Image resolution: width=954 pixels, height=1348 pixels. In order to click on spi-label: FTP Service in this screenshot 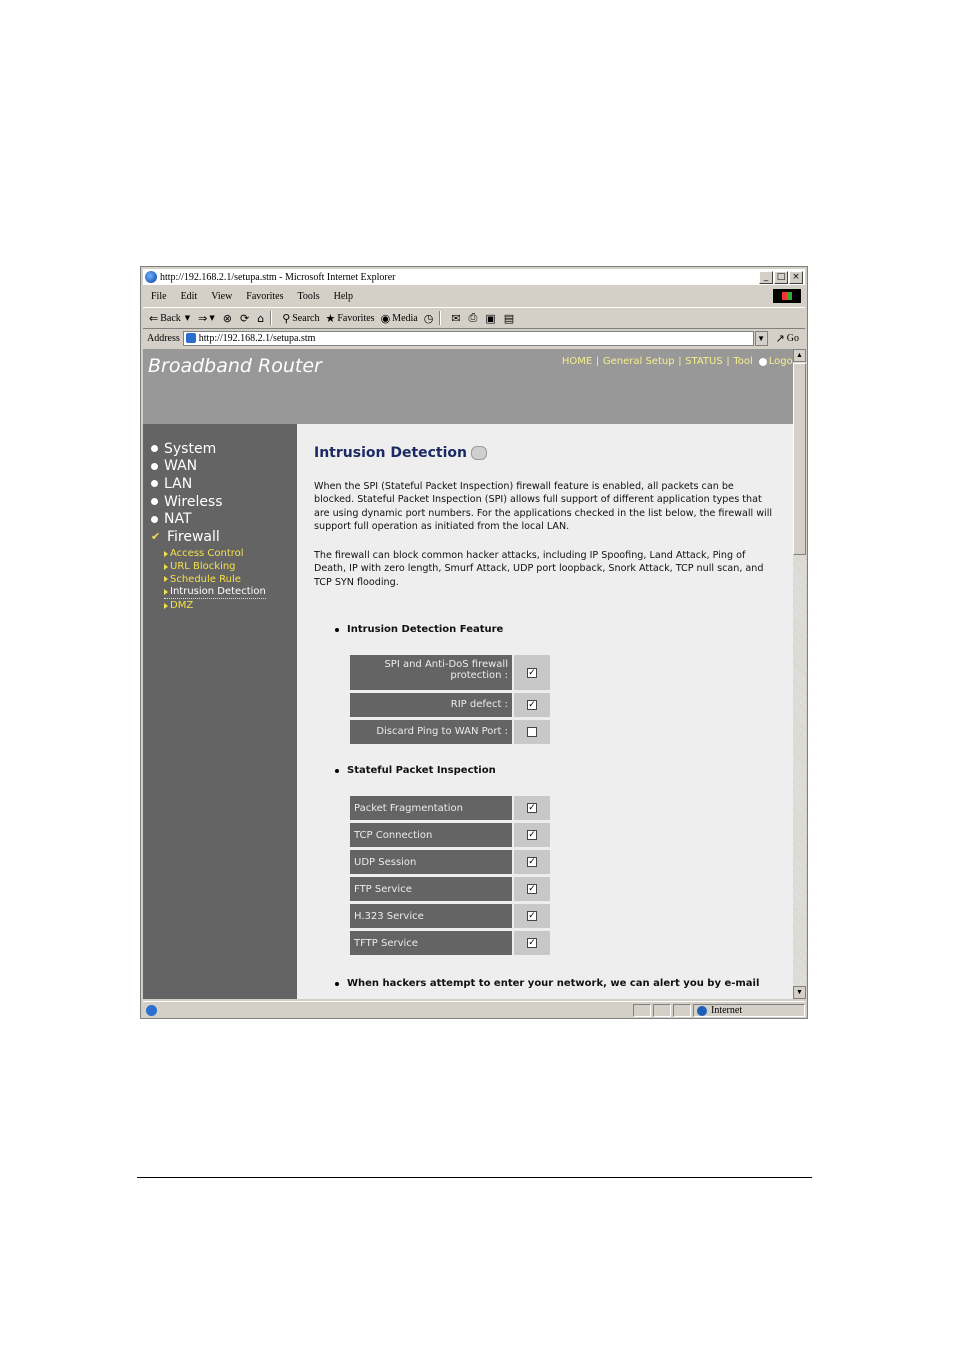, I will do `click(431, 889)`.